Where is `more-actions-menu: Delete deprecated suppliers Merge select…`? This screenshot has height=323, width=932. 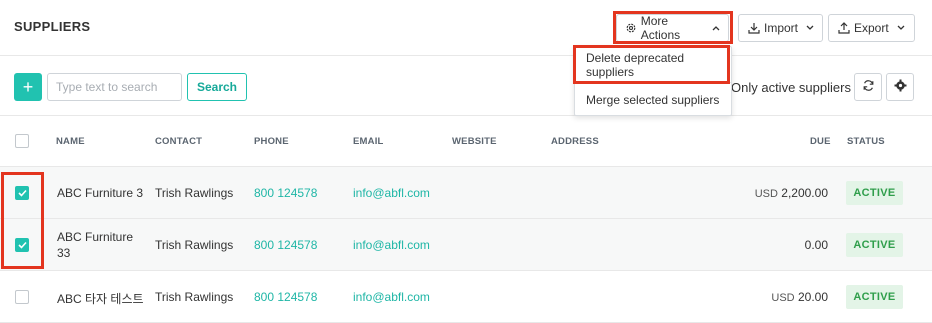
more-actions-menu: Delete deprecated suppliers Merge select… is located at coordinates (653, 81).